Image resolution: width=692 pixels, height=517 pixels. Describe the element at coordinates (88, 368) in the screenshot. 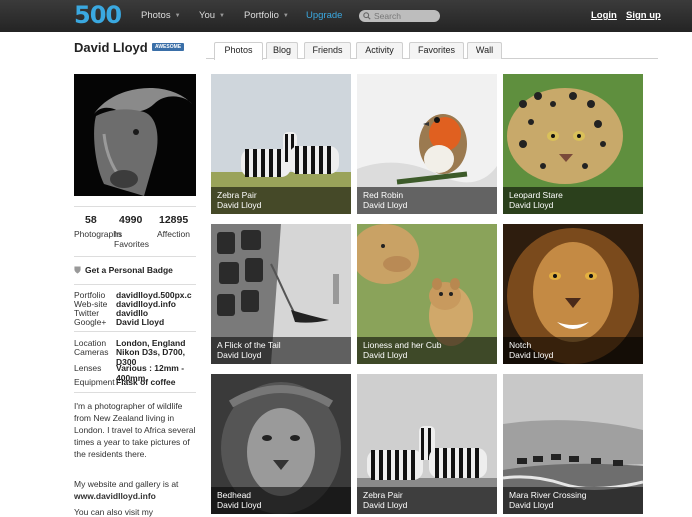

I see `info-key: Lenses` at that location.